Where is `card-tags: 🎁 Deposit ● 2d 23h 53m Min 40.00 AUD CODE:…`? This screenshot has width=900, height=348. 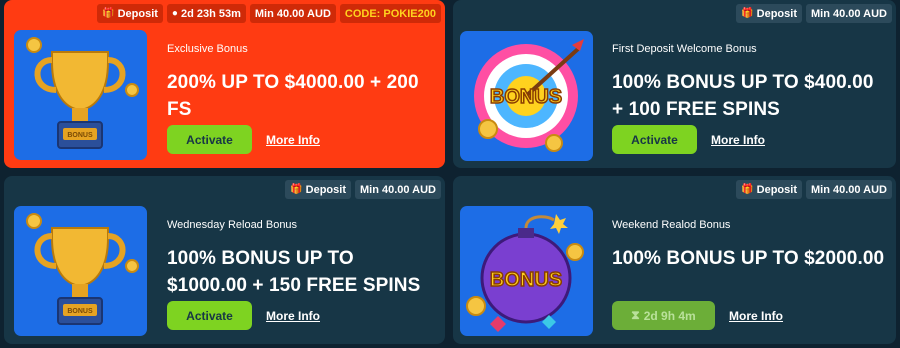 card-tags: 🎁 Deposit ● 2d 23h 53m Min 40.00 AUD CODE:… is located at coordinates (269, 13).